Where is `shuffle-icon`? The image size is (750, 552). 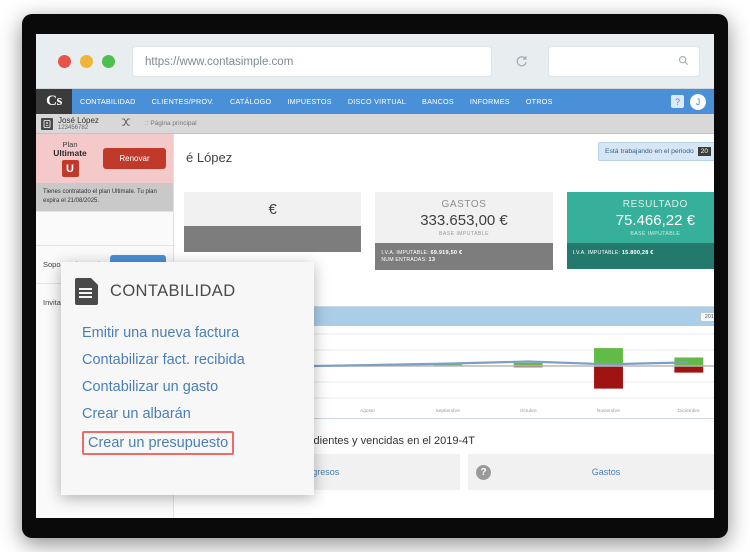
shuffle-icon is located at coordinates (126, 123).